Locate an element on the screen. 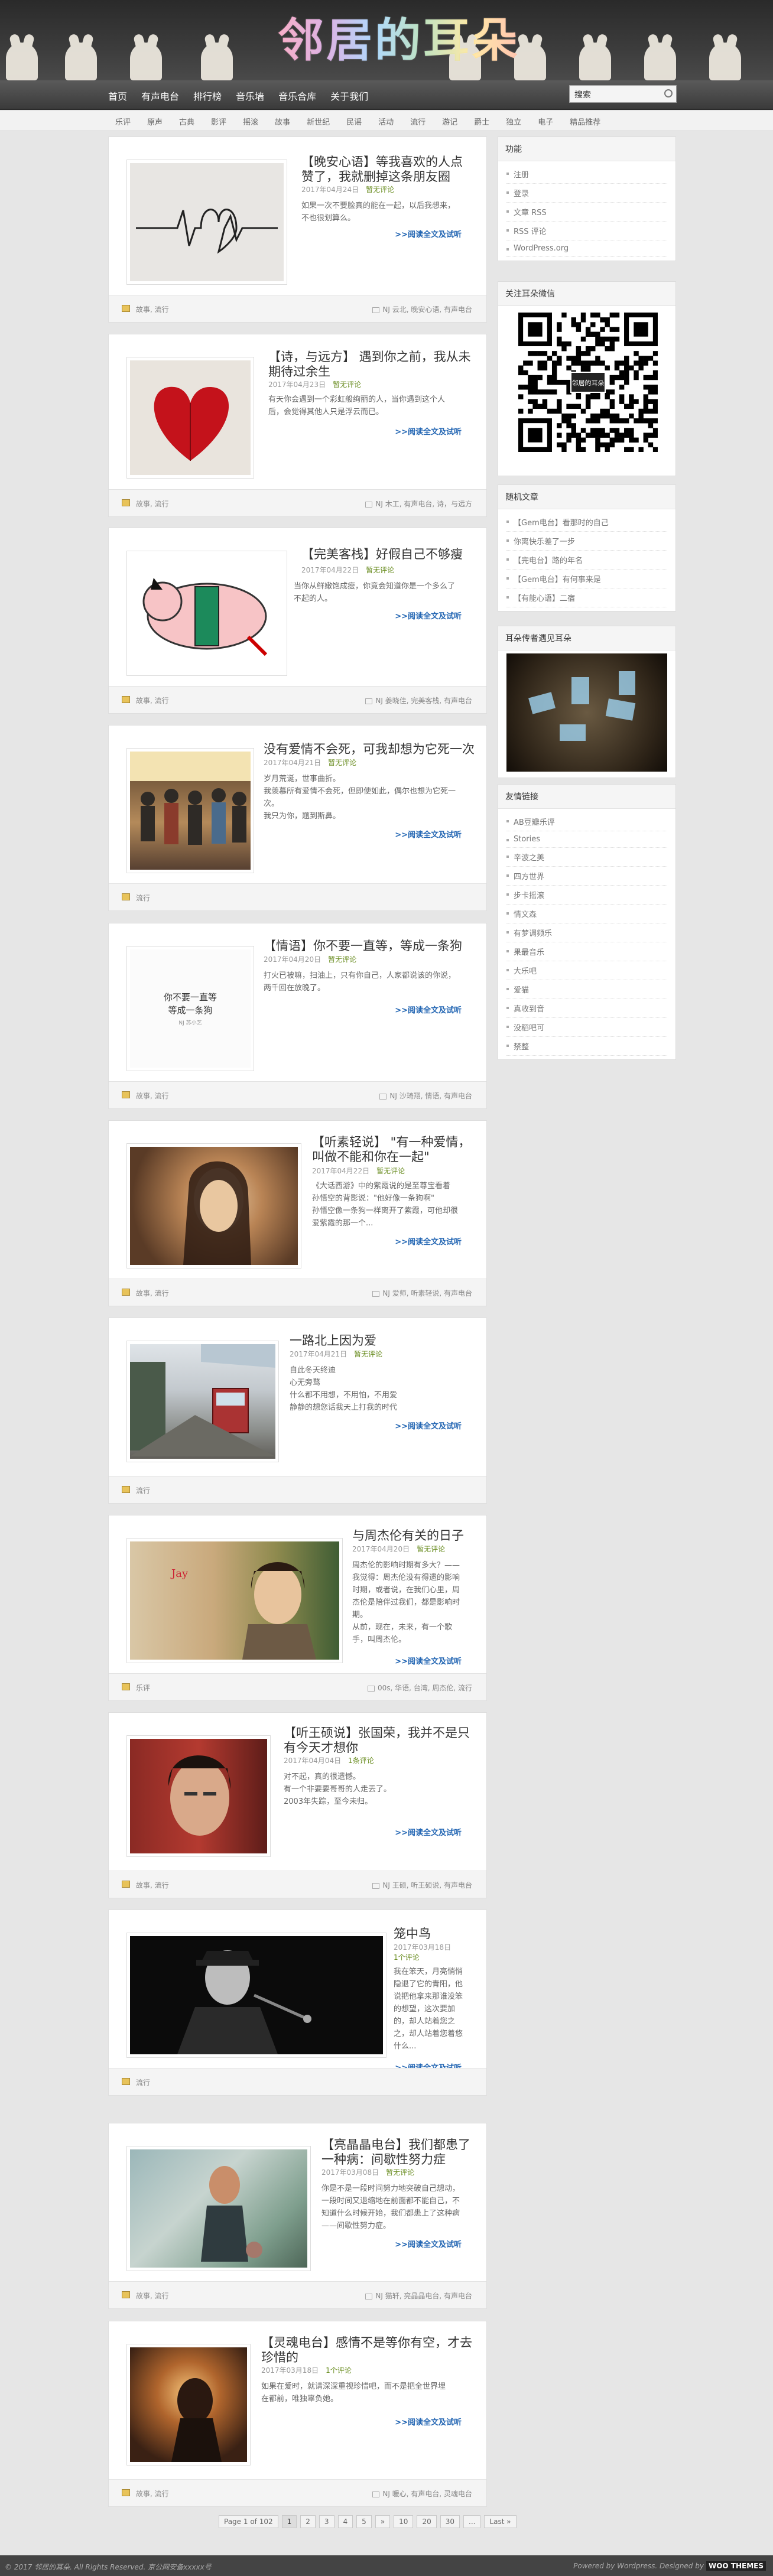 Image resolution: width=773 pixels, height=2576 pixels. post-tags: NJ 沙琦翔, 情语, 有声电台 is located at coordinates (425, 1096).